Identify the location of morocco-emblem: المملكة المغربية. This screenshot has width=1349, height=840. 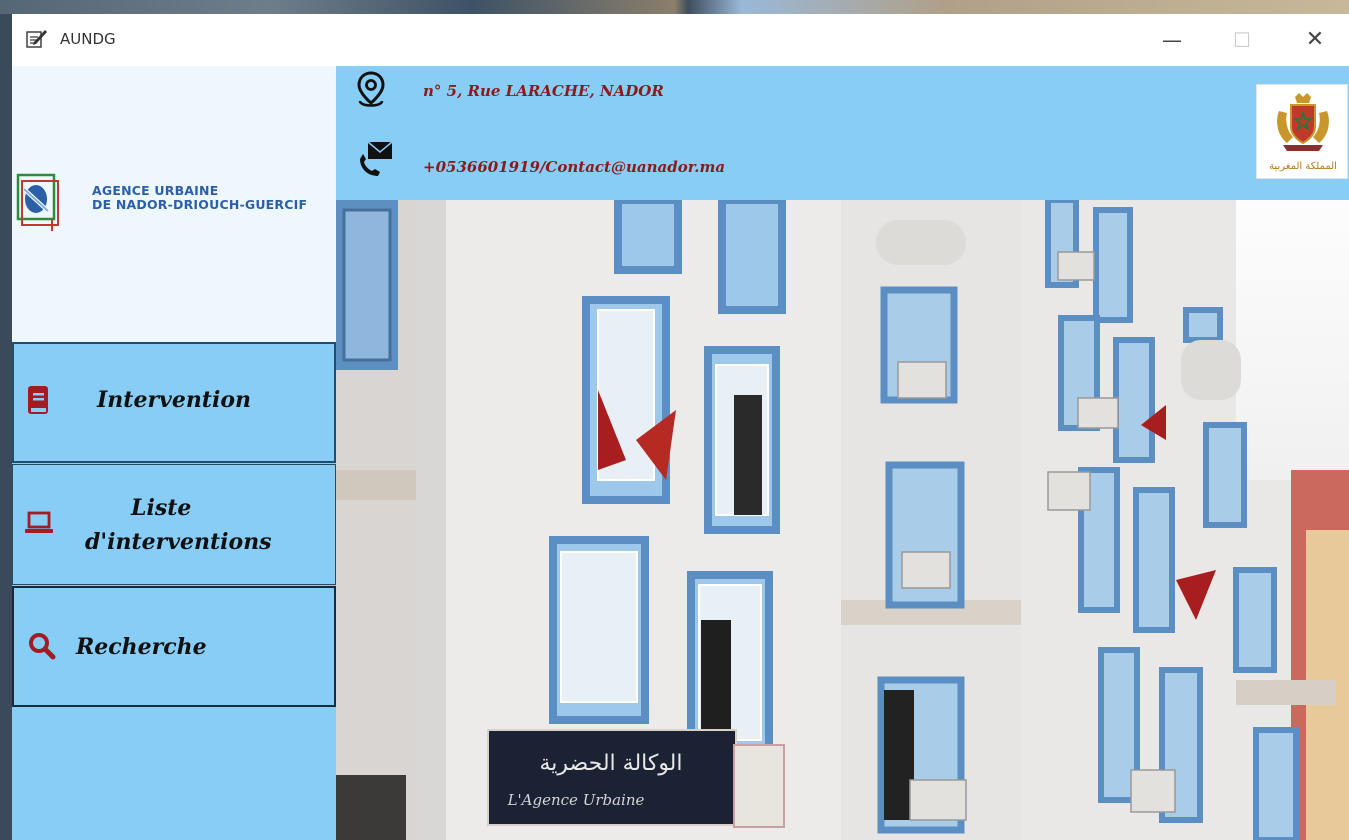
(1302, 131).